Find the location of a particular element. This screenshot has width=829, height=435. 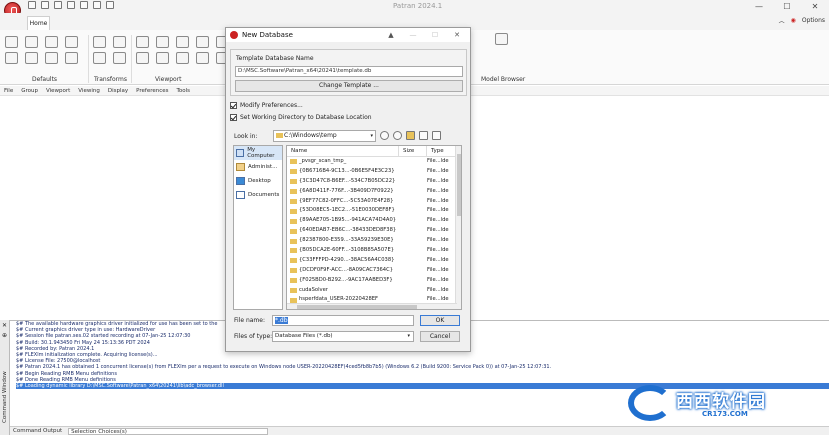

dialog-title-bar: New Database ▲ — ☐ ✕ is located at coordinates (348, 35).